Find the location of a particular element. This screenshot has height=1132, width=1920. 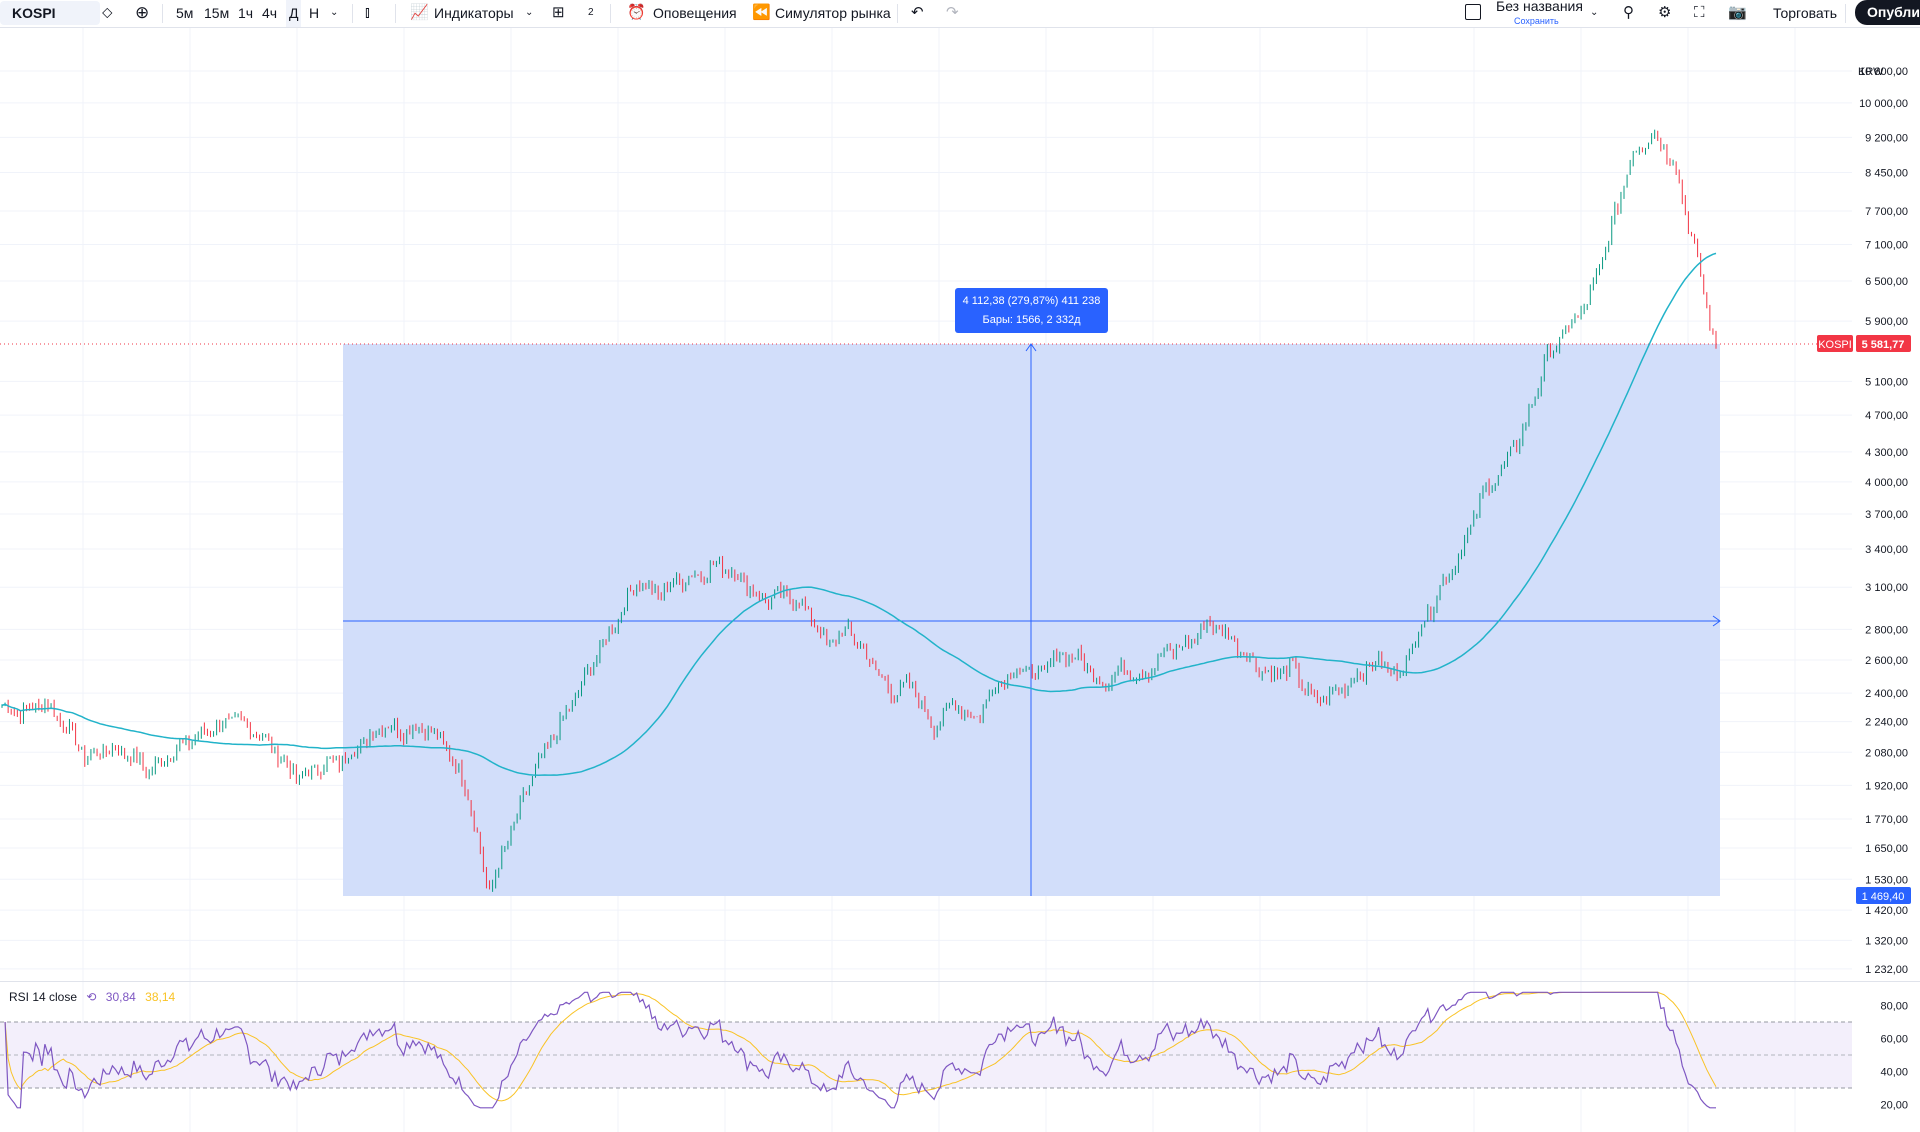

layout-square-icon is located at coordinates (1473, 12).